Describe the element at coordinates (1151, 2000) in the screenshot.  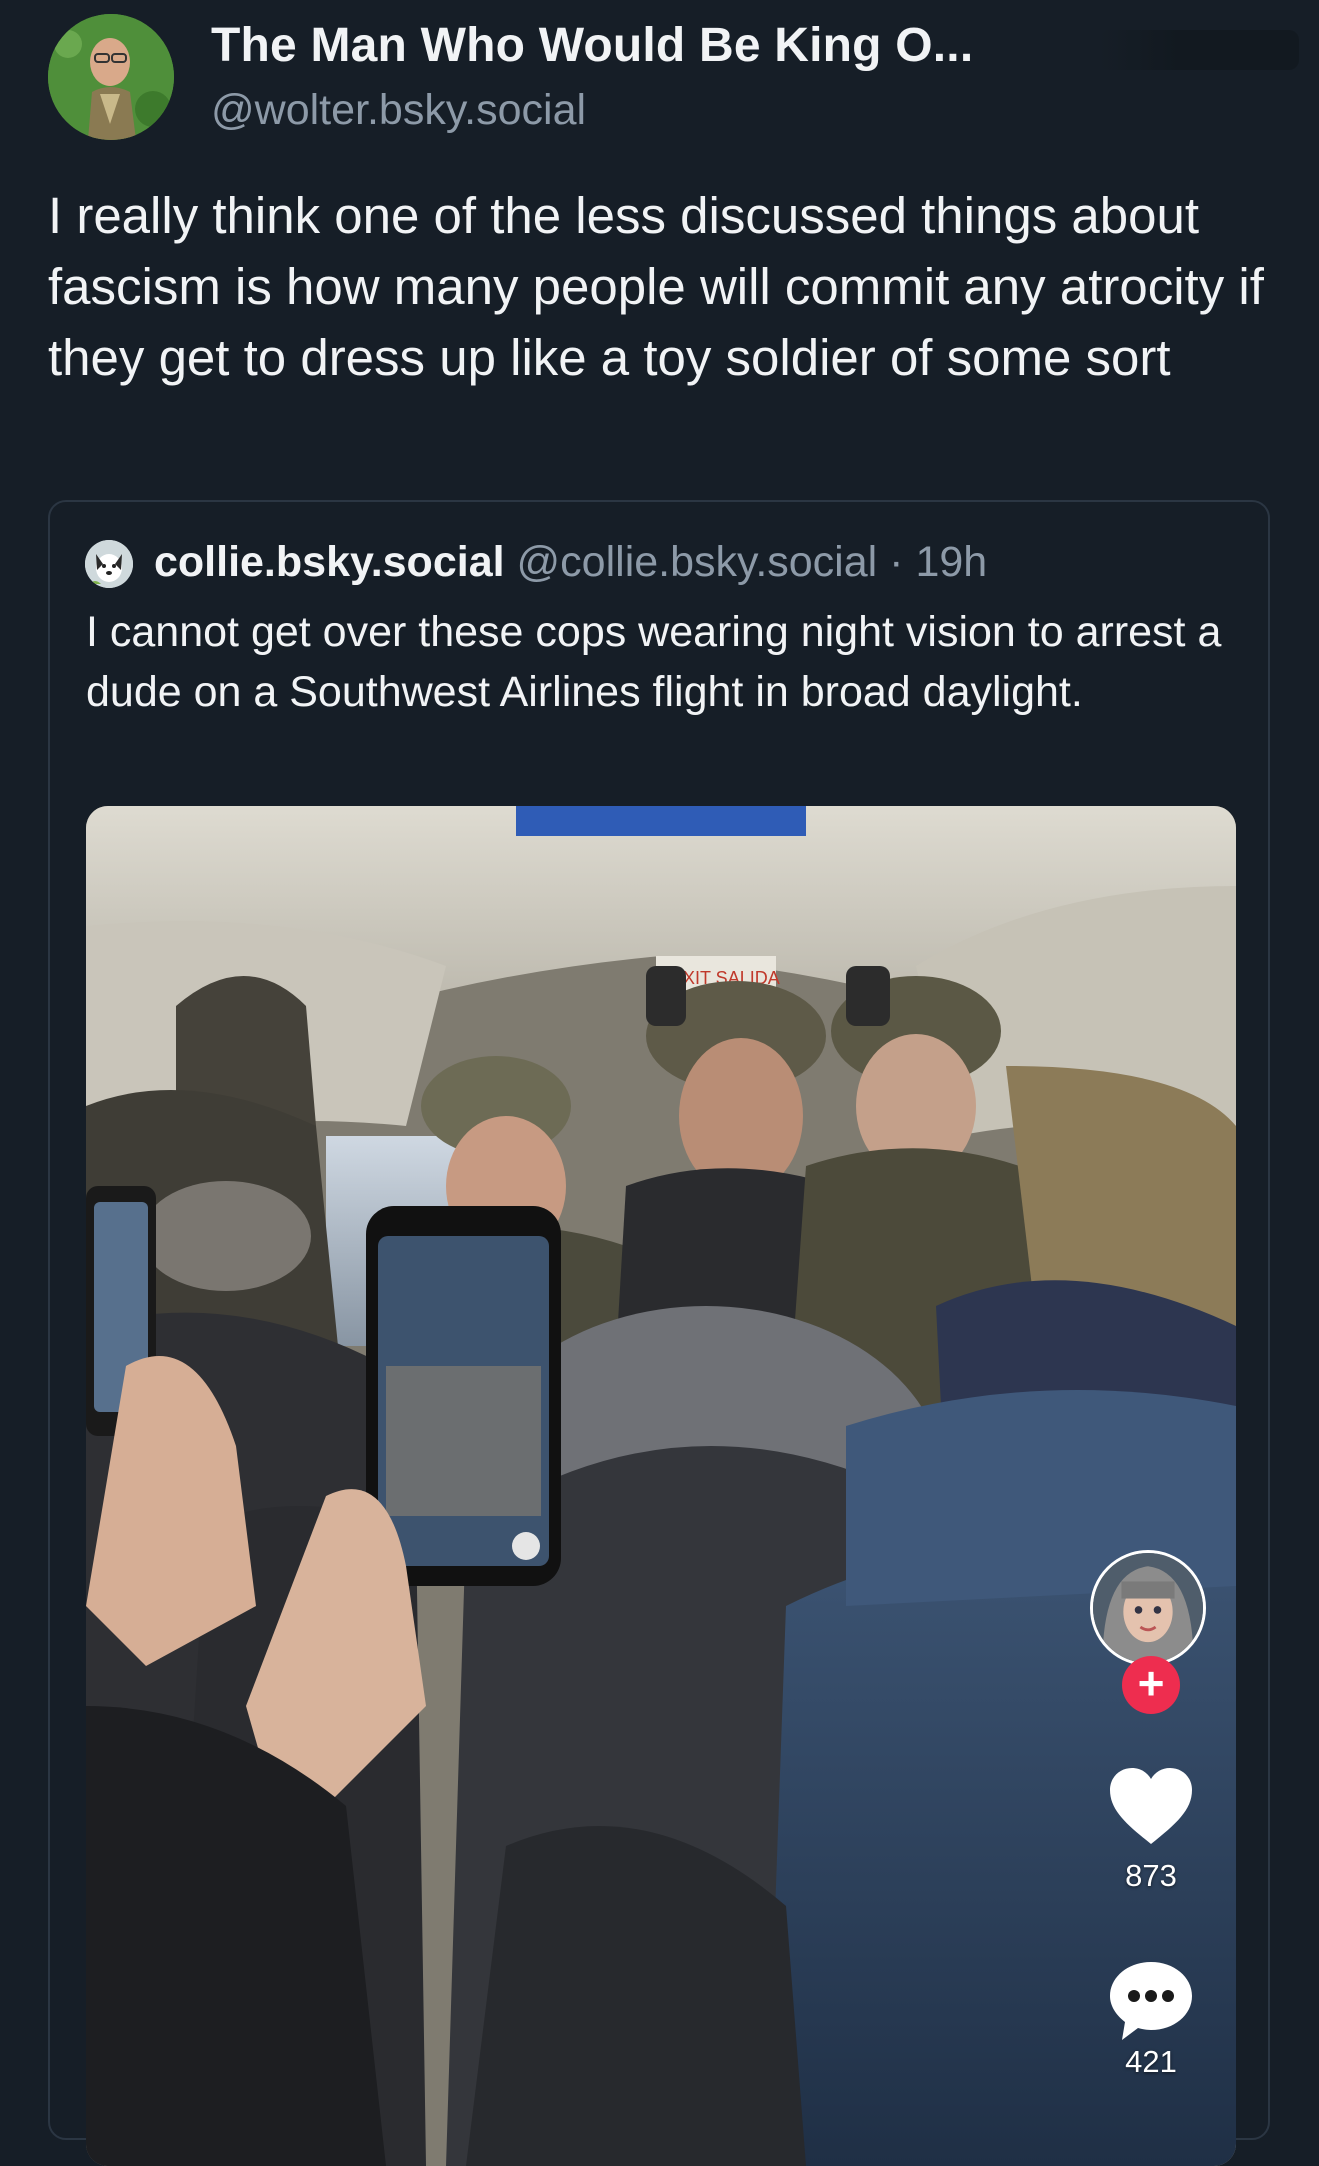
I see `comment-icon` at that location.